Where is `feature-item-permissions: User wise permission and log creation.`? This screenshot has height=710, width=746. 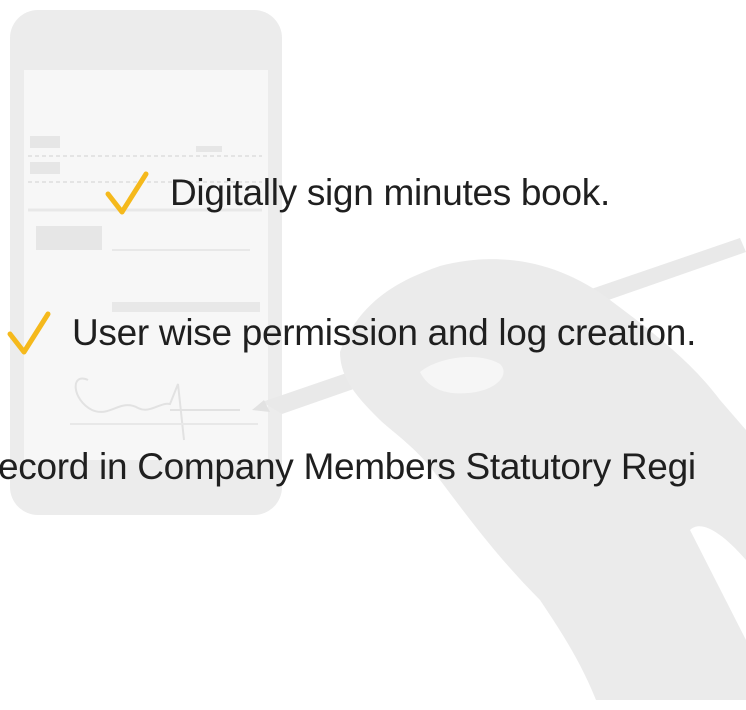 feature-item-permissions: User wise permission and log creation. is located at coordinates (351, 332).